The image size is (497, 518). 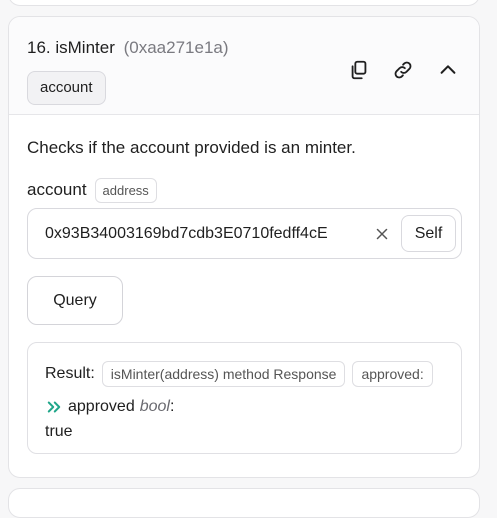 What do you see at coordinates (54, 407) in the screenshot?
I see `double-chevron-right-icon` at bounding box center [54, 407].